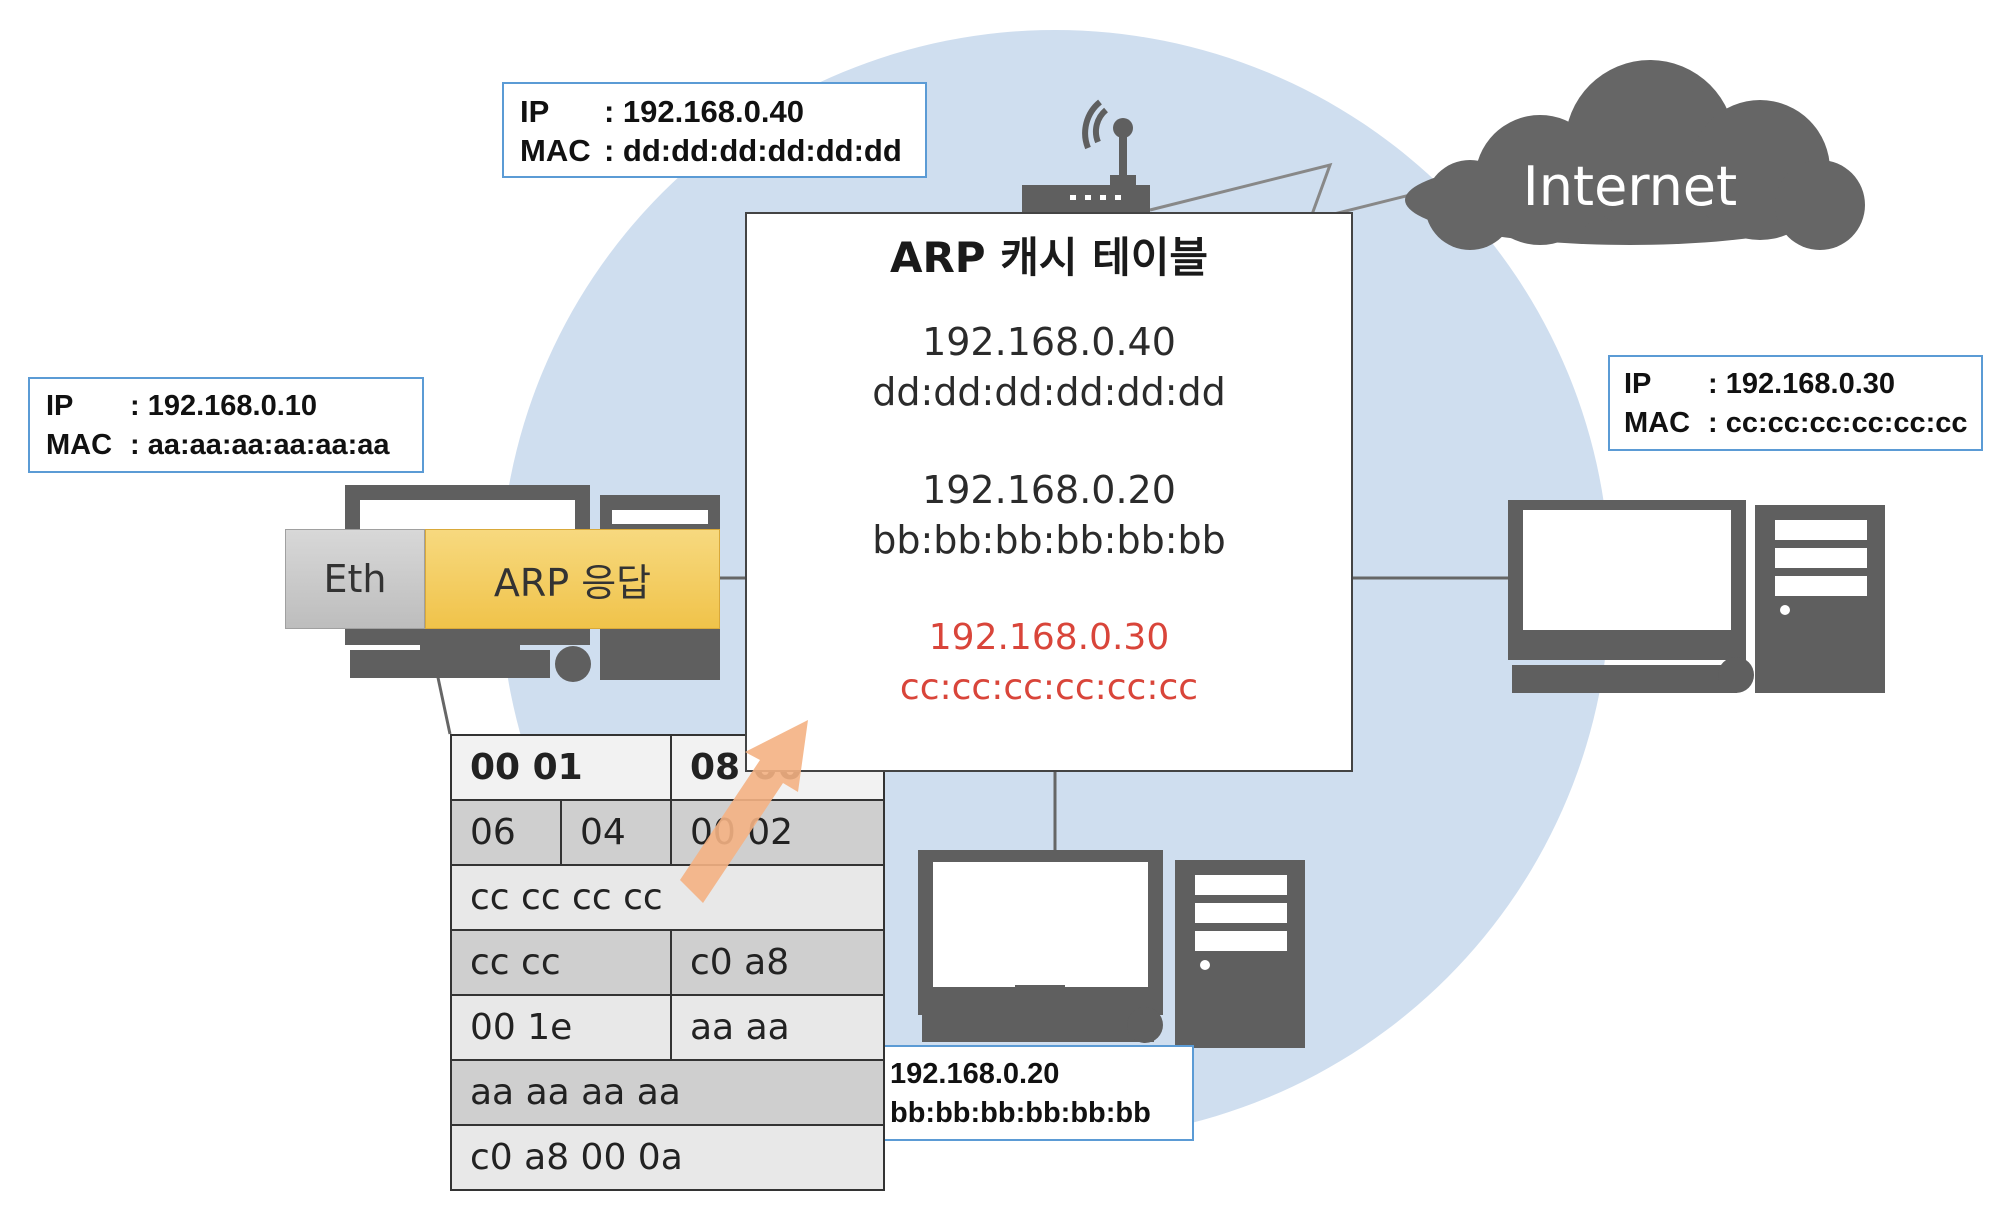  I want to click on router-info-box: IP : 192.168.0.40 MAC : dd:dd:dd:dd:dd:dd, so click(714, 130).